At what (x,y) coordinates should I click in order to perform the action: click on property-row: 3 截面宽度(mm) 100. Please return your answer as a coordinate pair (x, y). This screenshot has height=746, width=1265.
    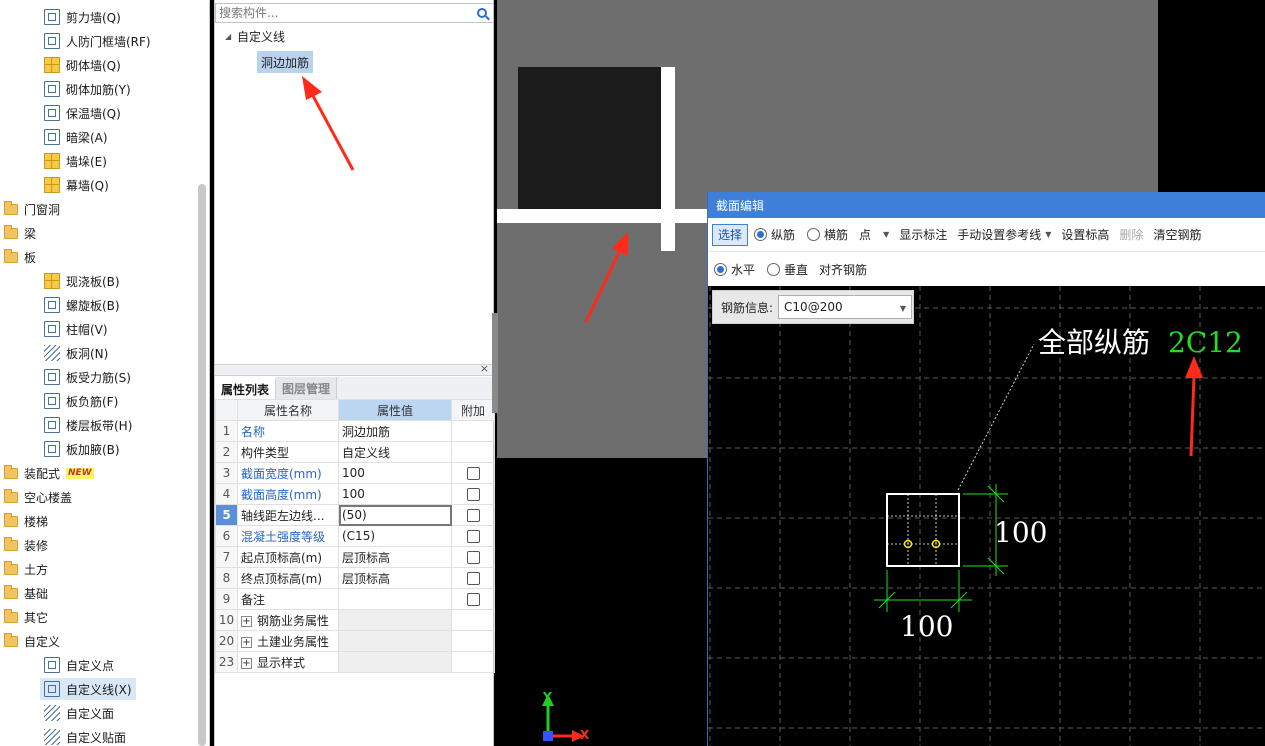
    Looking at the image, I should click on (355, 473).